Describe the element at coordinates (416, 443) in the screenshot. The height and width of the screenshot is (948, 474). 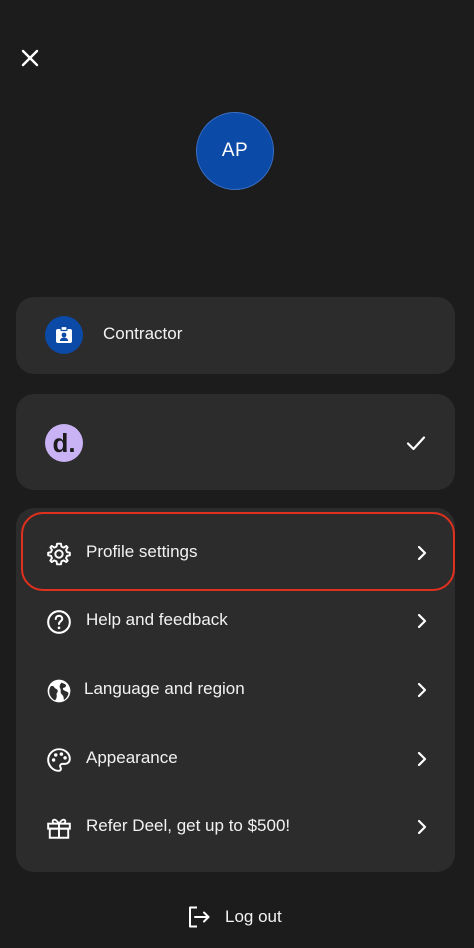
I see `checkmark-icon` at that location.